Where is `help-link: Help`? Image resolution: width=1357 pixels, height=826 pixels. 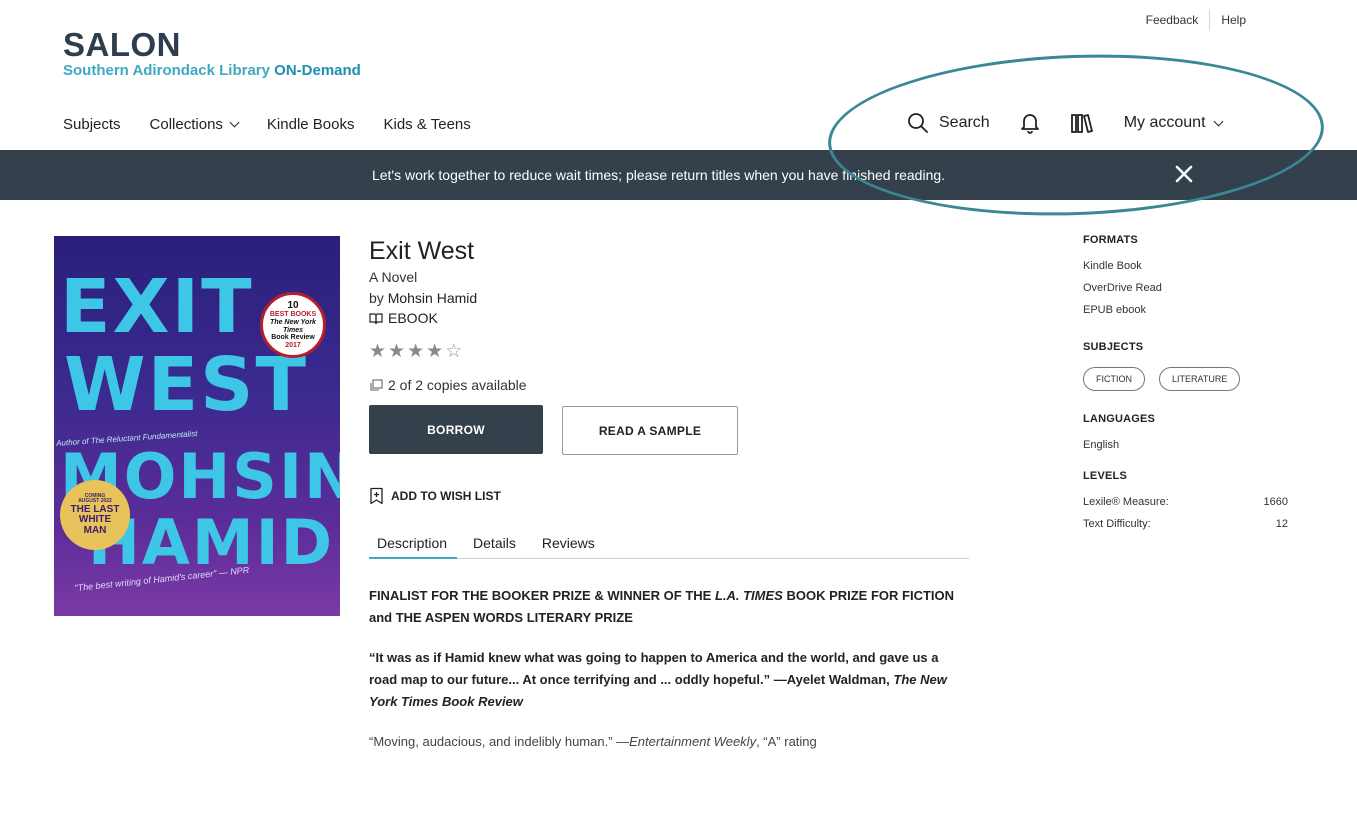 help-link: Help is located at coordinates (1233, 20).